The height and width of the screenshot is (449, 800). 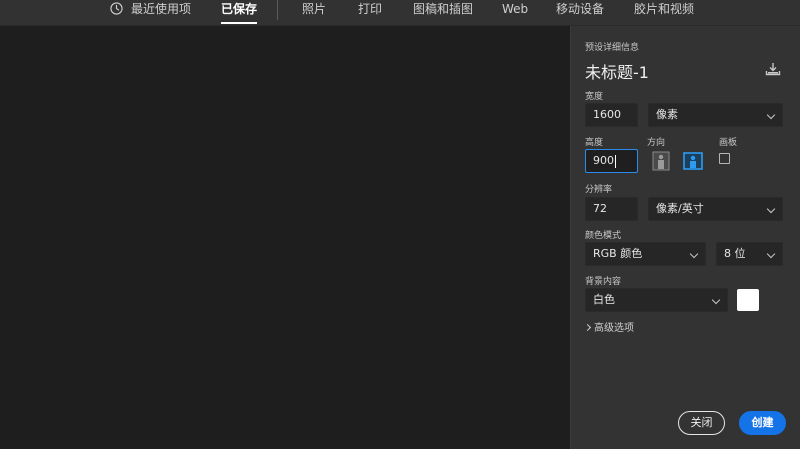 I want to click on background-label: 背景内容, so click(x=603, y=282).